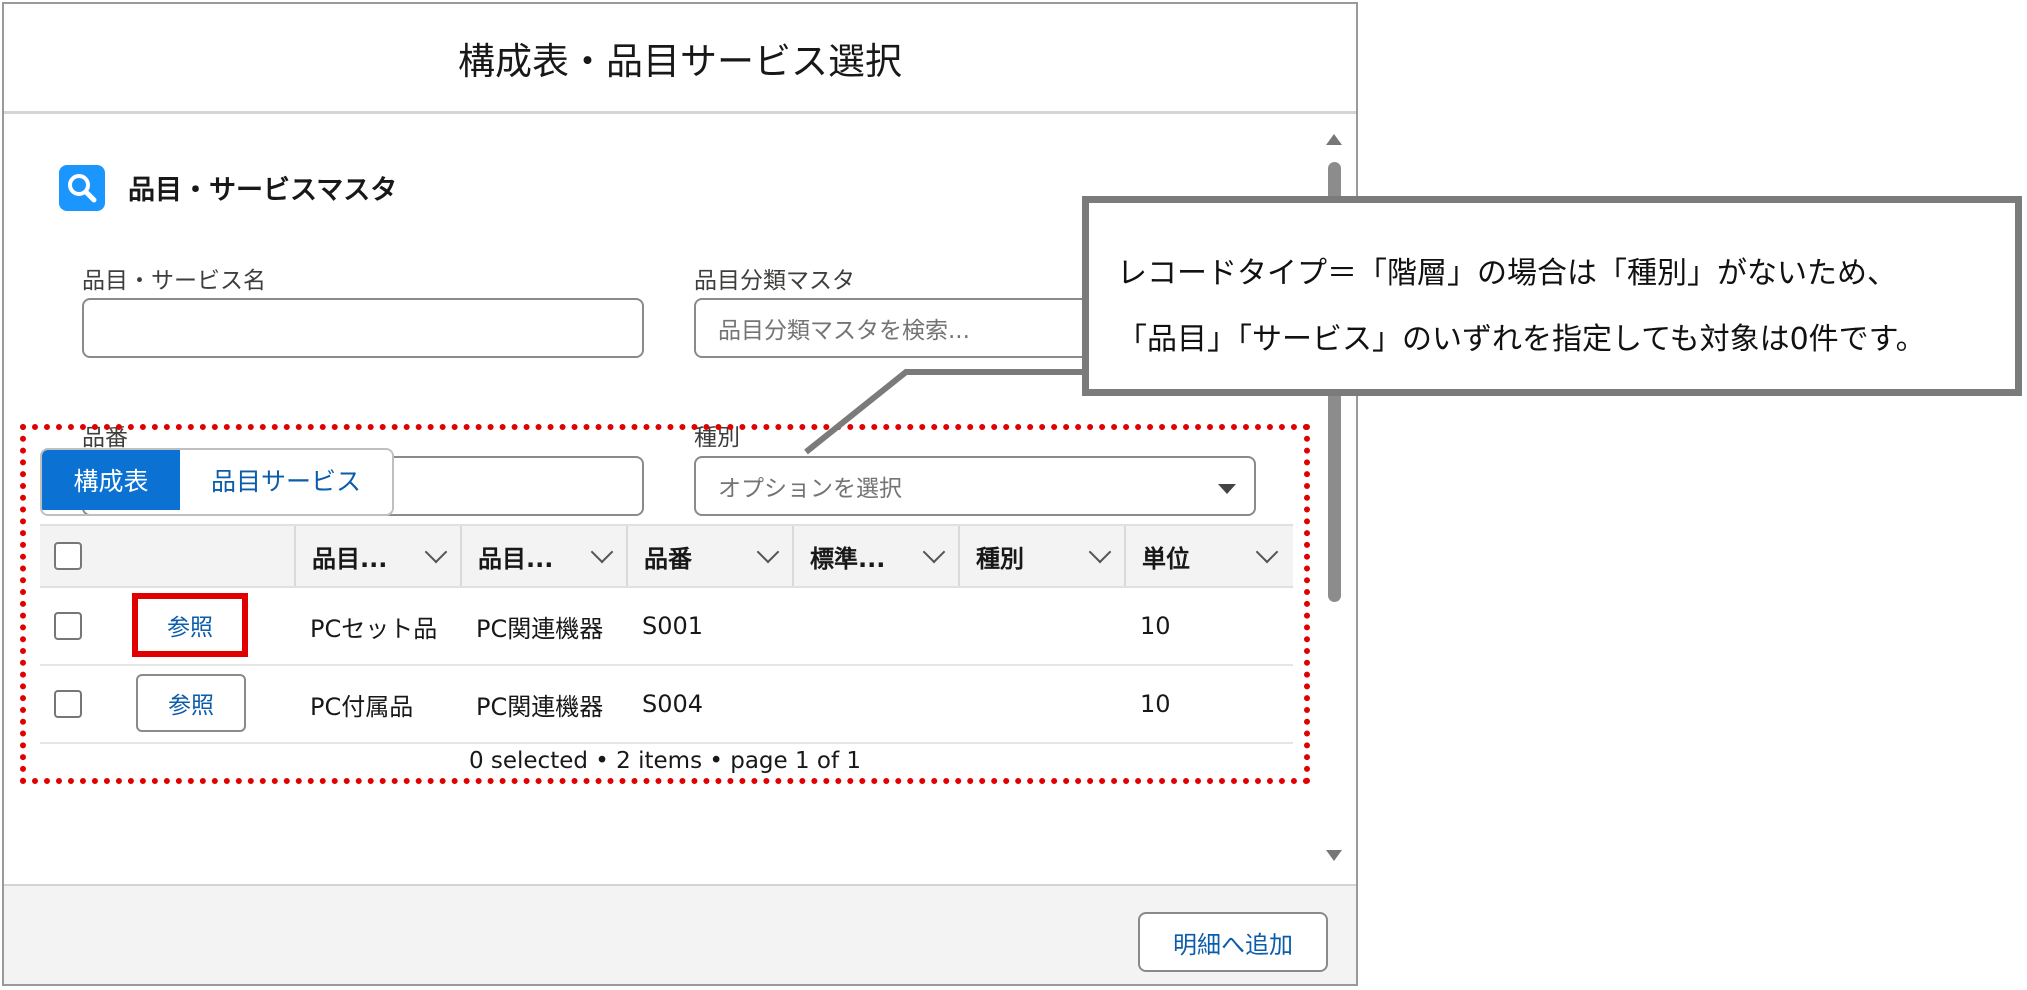 The width and height of the screenshot is (2027, 990). What do you see at coordinates (68, 556) in the screenshot?
I see `select-all-checkbox` at bounding box center [68, 556].